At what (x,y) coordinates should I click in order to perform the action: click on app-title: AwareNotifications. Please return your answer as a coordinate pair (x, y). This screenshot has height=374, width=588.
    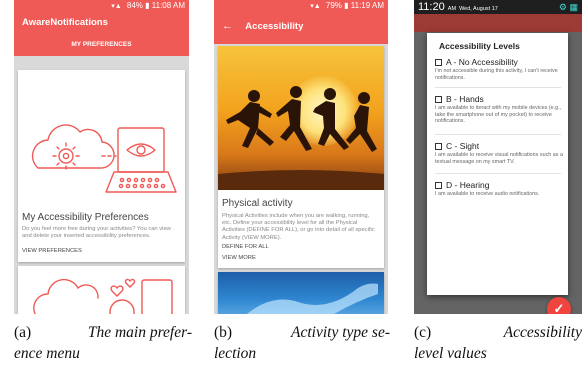
    Looking at the image, I should click on (101, 23).